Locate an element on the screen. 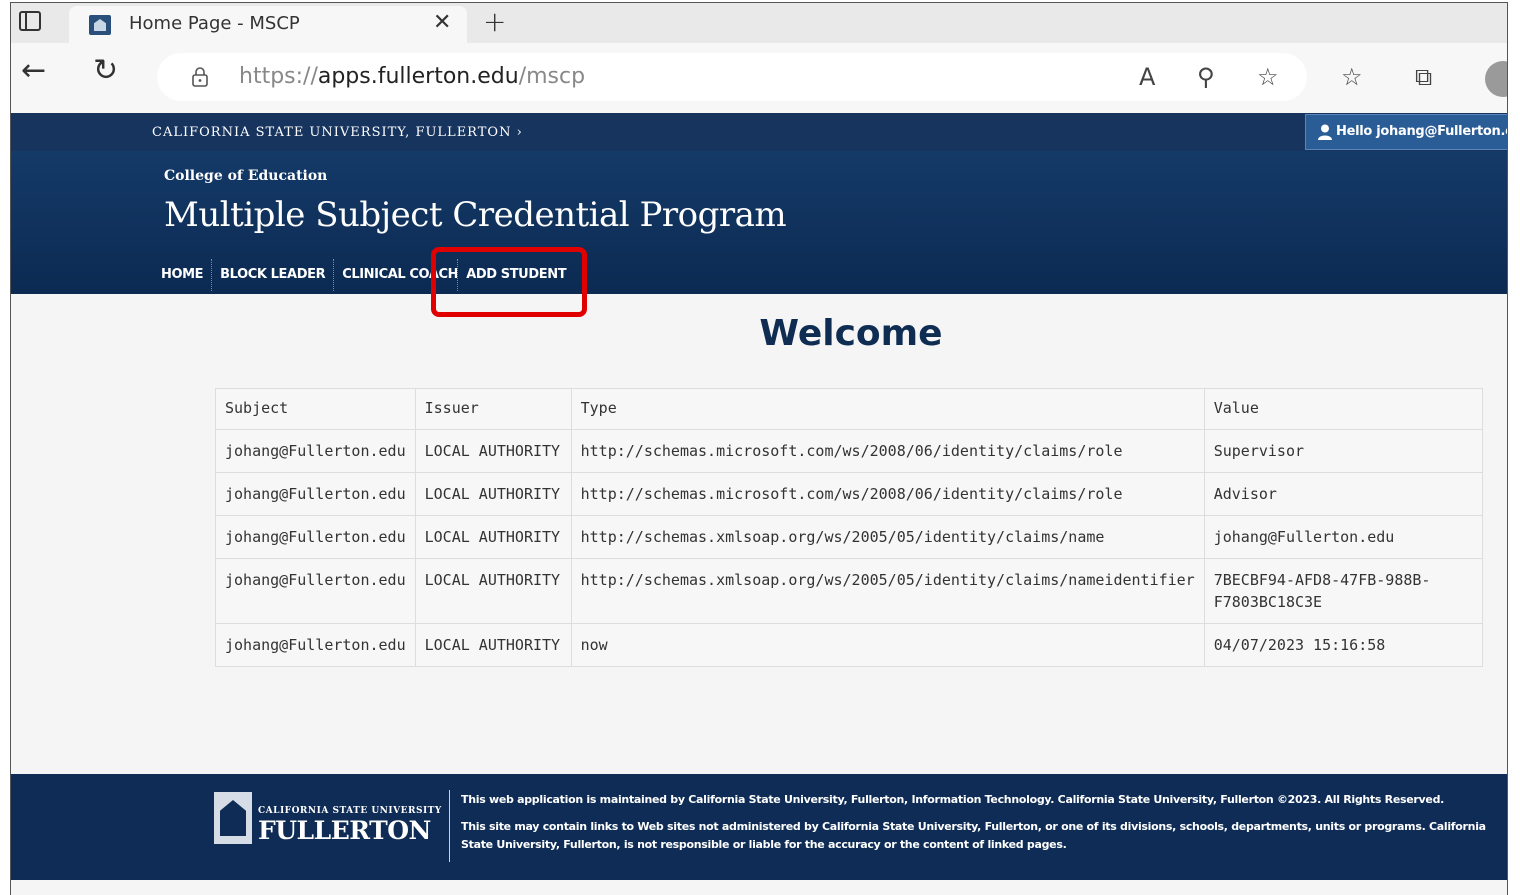 This screenshot has height=895, width=1520. favorites-icon: ☆ is located at coordinates (1352, 77).